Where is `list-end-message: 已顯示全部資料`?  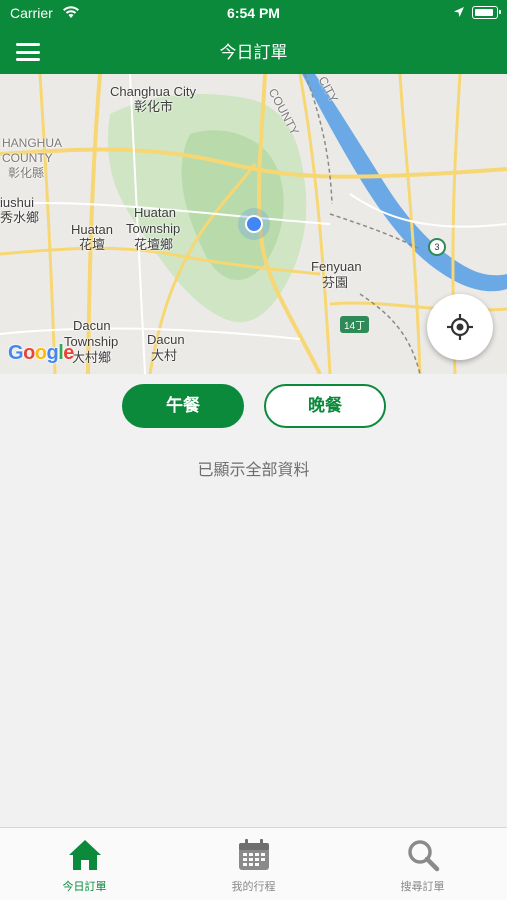 list-end-message: 已顯示全部資料 is located at coordinates (253, 469).